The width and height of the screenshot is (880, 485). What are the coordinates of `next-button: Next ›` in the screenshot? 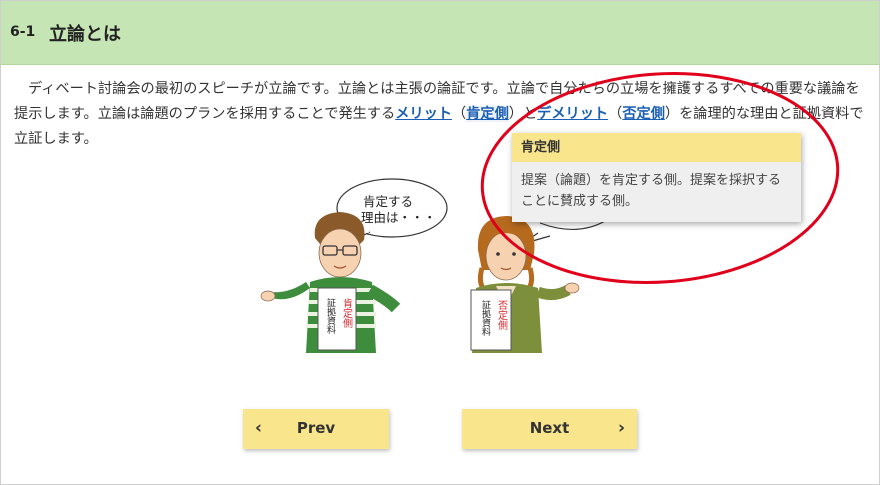 It's located at (549, 429).